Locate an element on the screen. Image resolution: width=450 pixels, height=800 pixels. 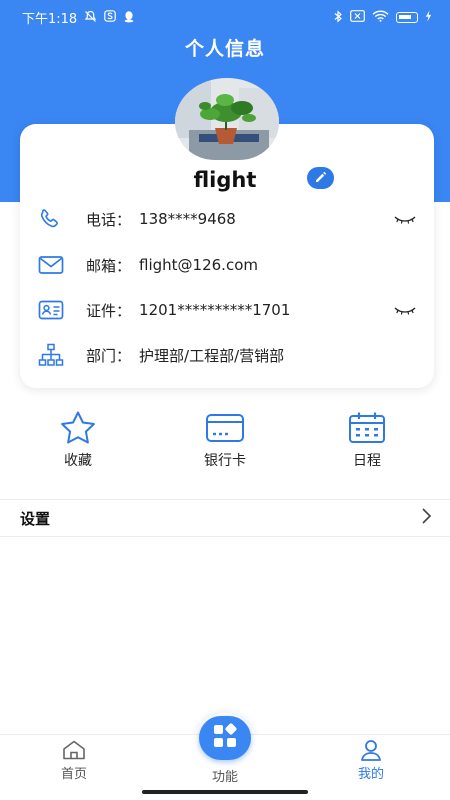
qq-icon is located at coordinates (129, 17).